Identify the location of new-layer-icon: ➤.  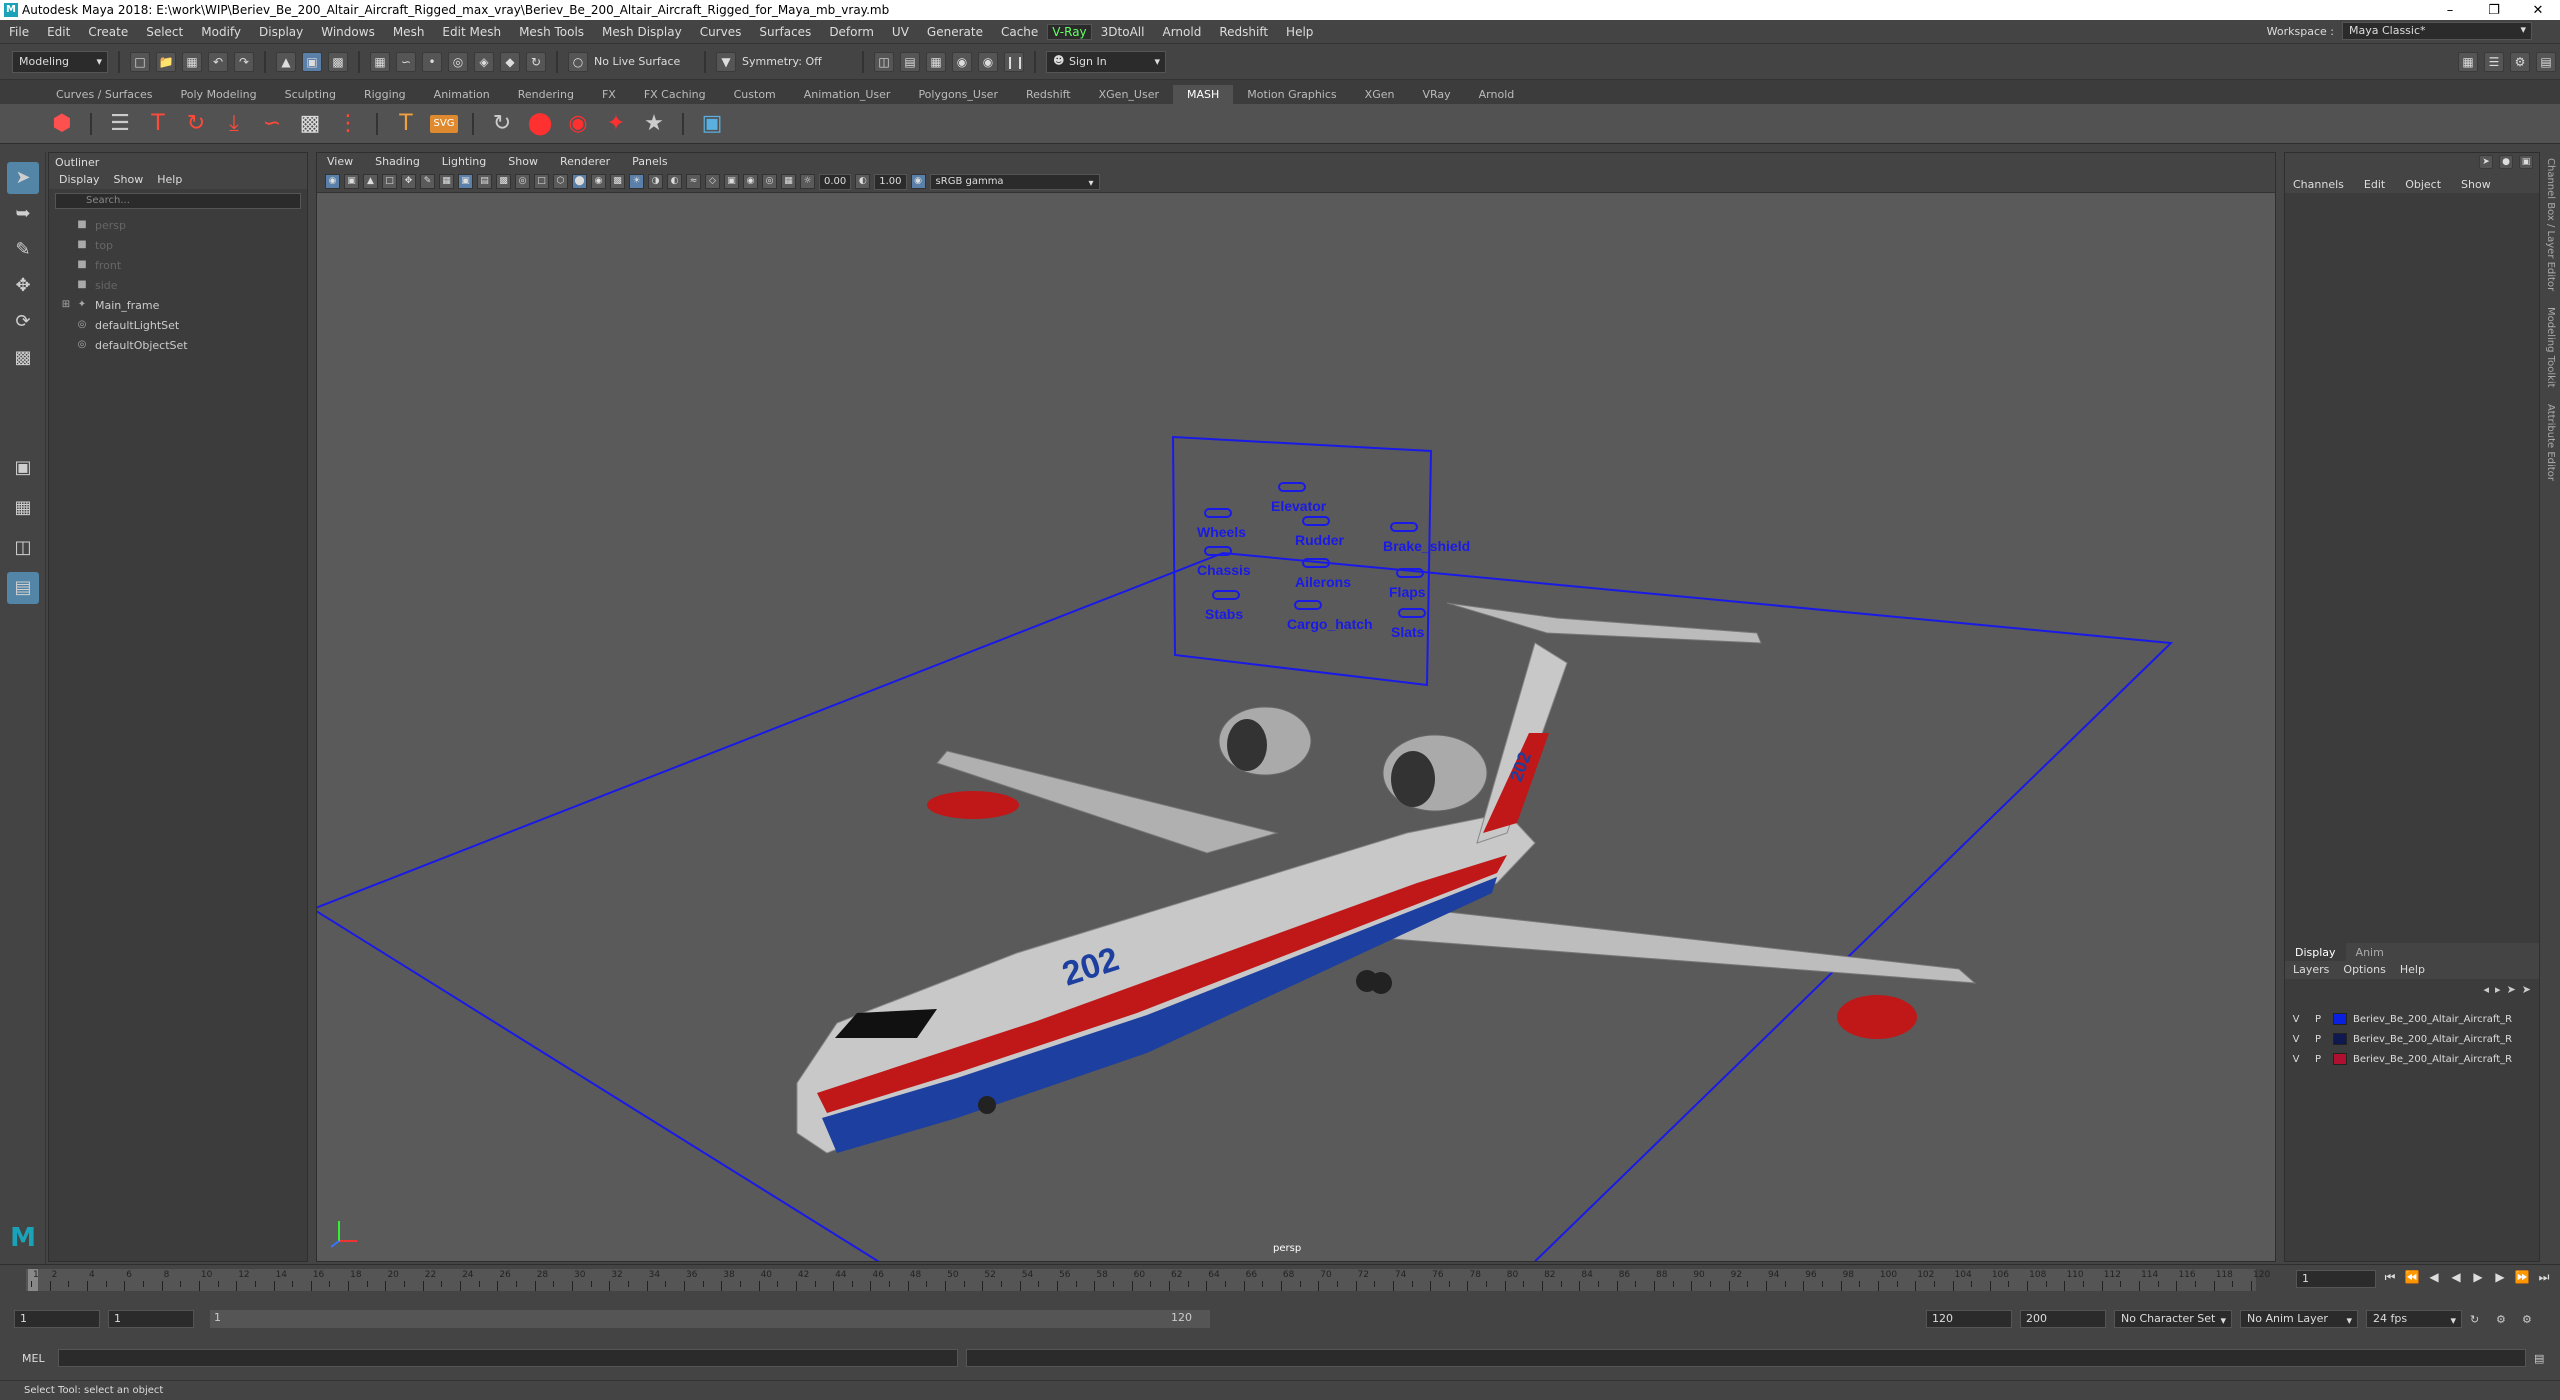
(2511, 992).